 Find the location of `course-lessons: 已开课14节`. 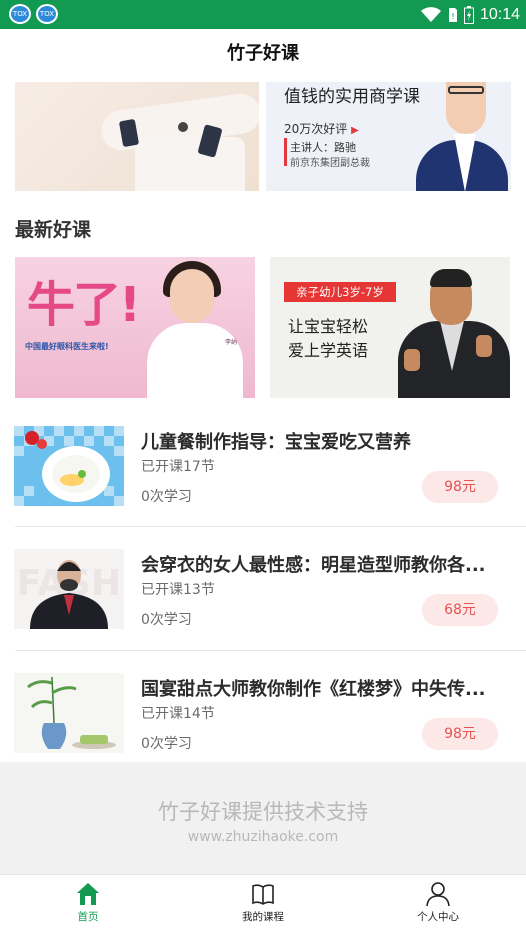

course-lessons: 已开课14节 is located at coordinates (178, 714).